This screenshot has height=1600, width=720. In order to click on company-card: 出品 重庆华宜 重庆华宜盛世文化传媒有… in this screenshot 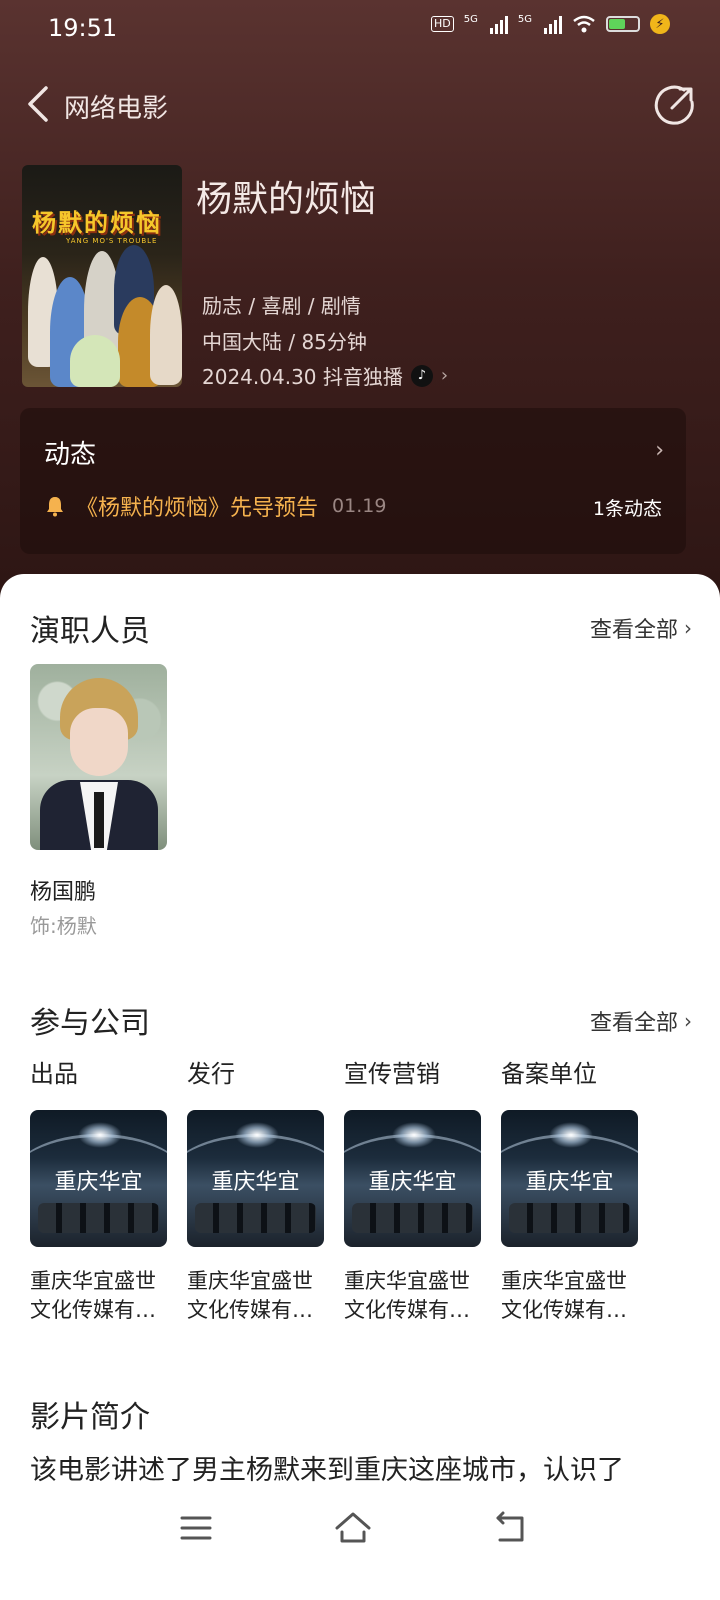, I will do `click(105, 1189)`.